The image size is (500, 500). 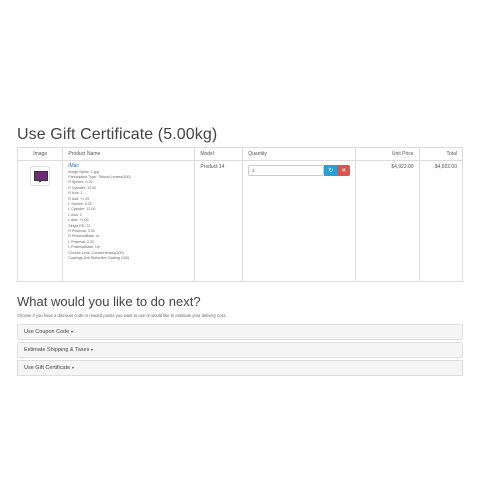 What do you see at coordinates (441, 154) in the screenshot?
I see `column-header-total: Total` at bounding box center [441, 154].